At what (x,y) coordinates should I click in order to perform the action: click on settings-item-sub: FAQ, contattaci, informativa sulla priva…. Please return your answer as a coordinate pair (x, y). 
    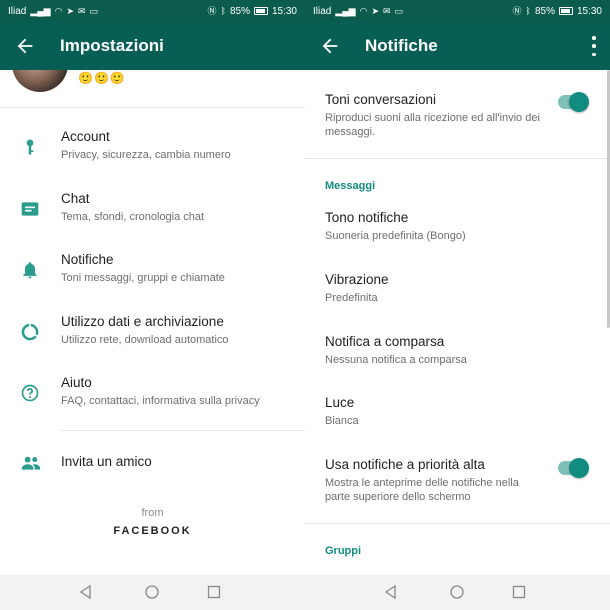
    Looking at the image, I should click on (160, 401).